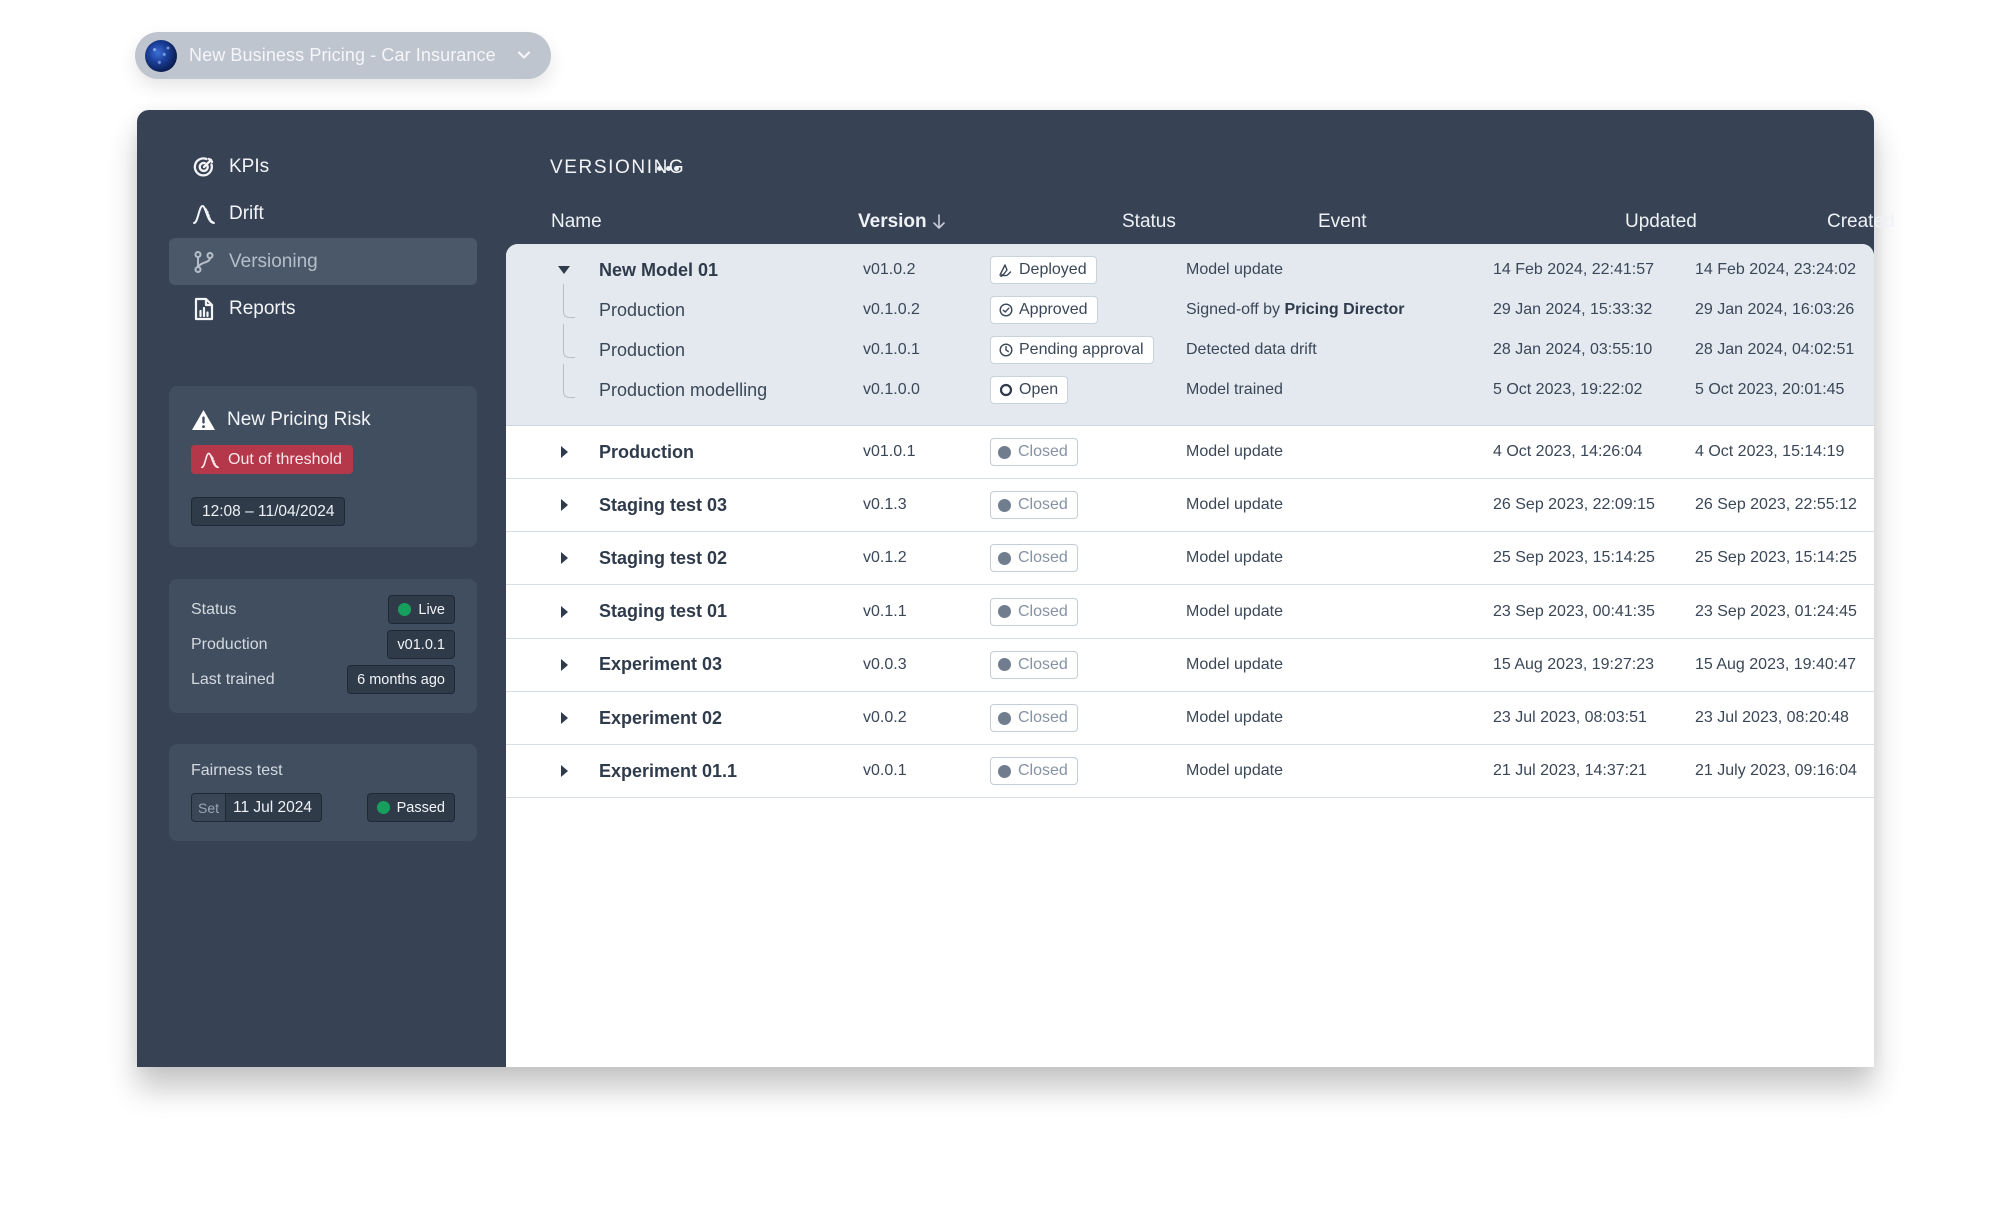  Describe the element at coordinates (209, 807) in the screenshot. I see `set-label: Set` at that location.